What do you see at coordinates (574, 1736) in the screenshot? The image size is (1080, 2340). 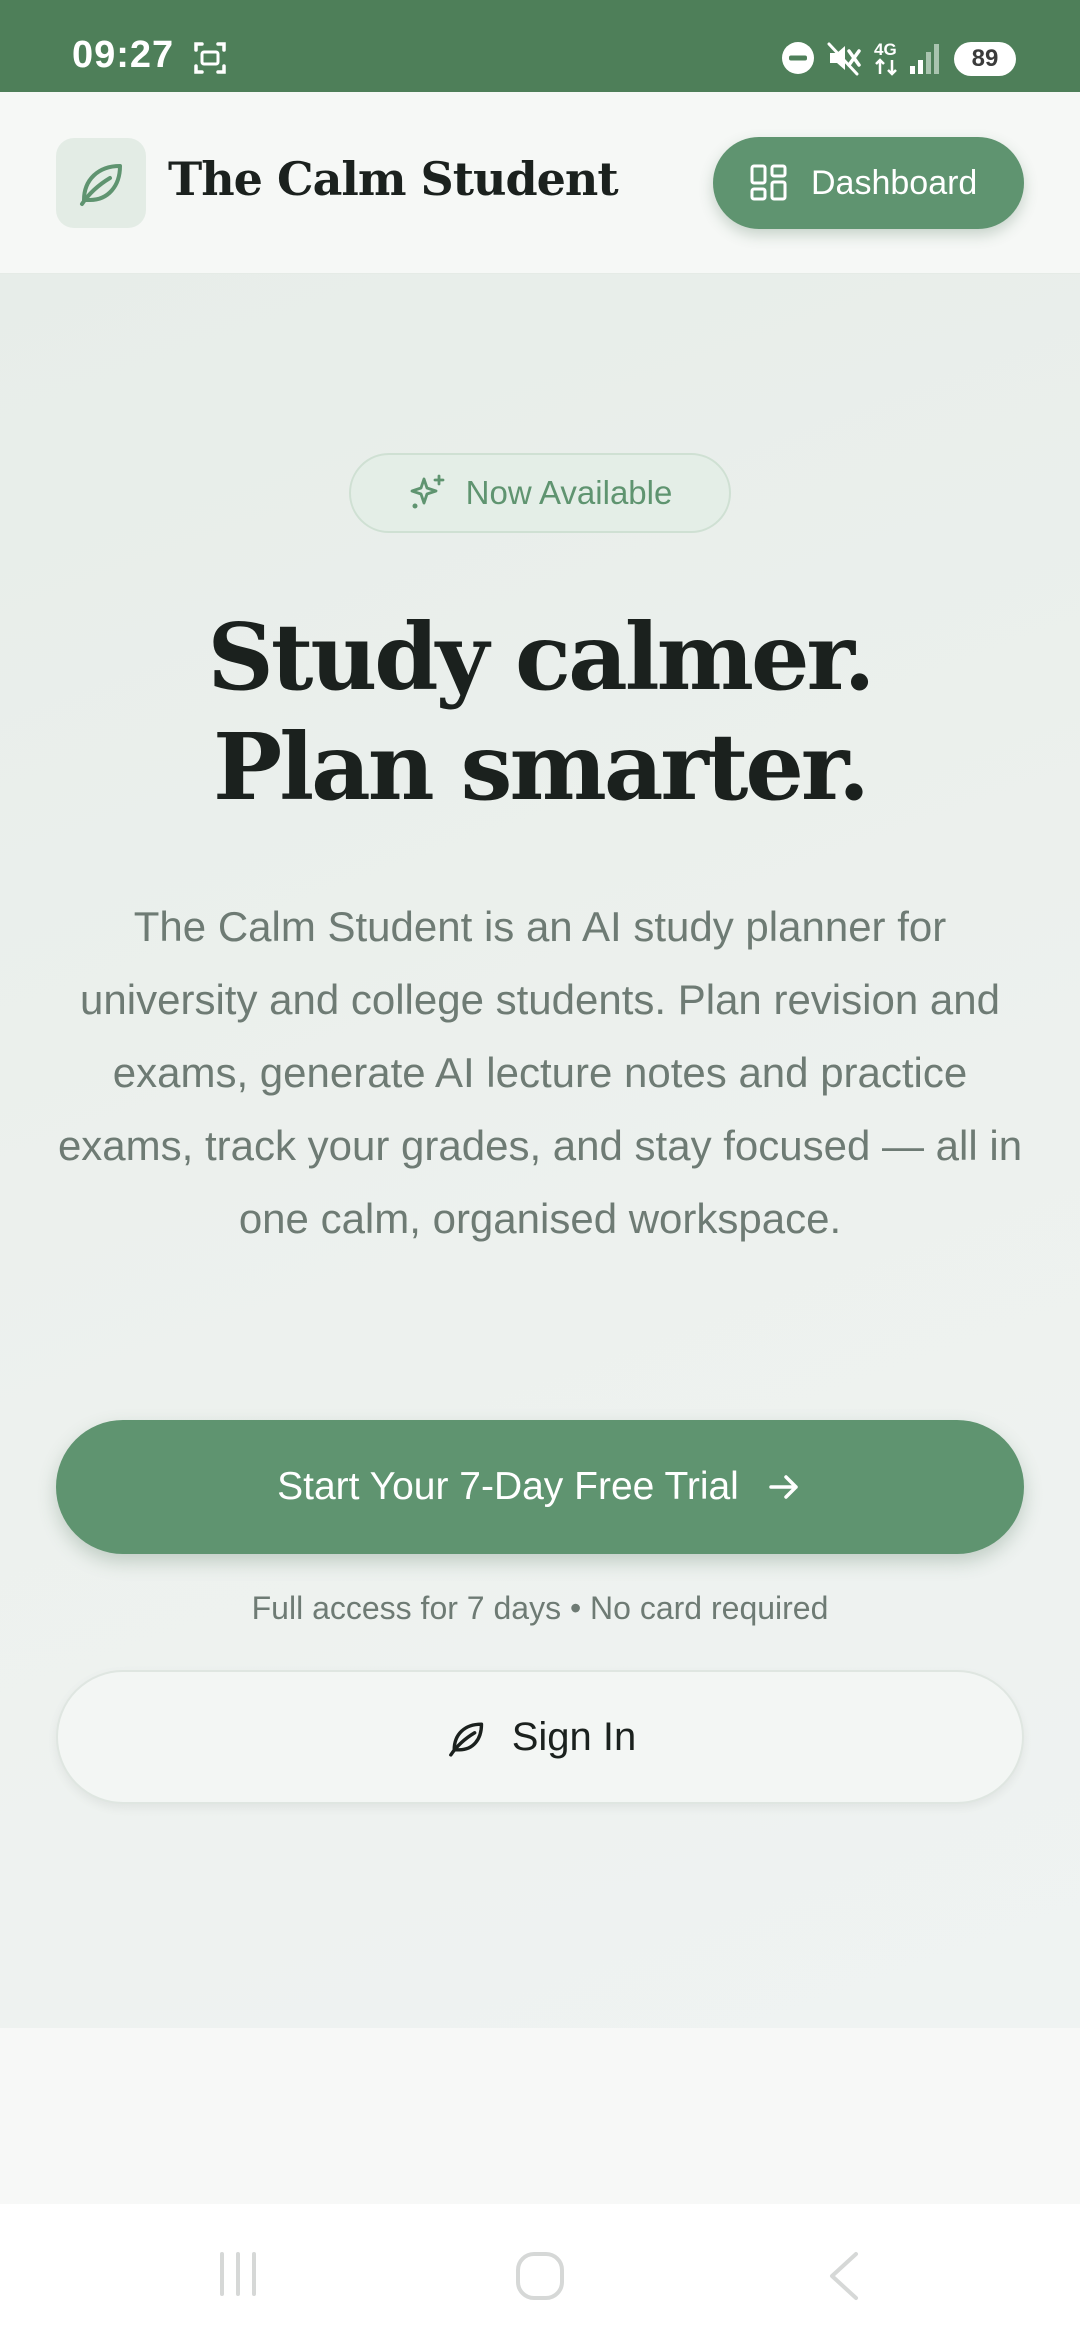 I see `sign-in-label: Sign In` at bounding box center [574, 1736].